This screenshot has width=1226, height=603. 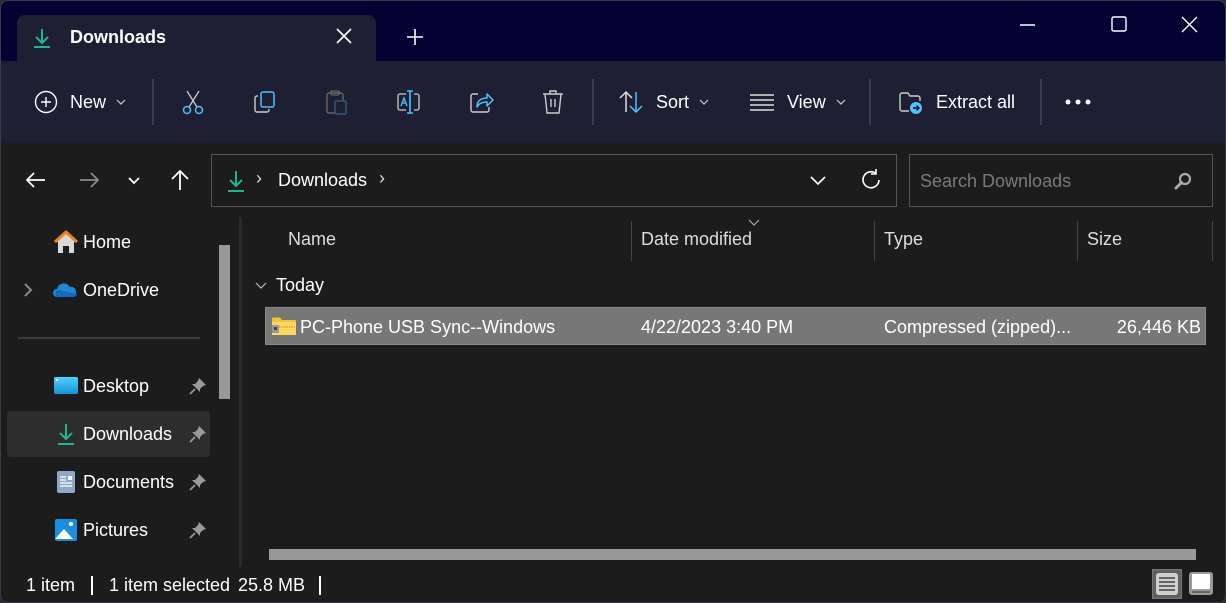 What do you see at coordinates (428, 327) in the screenshot?
I see `file-name: PC-Phone USB Sync--Windows` at bounding box center [428, 327].